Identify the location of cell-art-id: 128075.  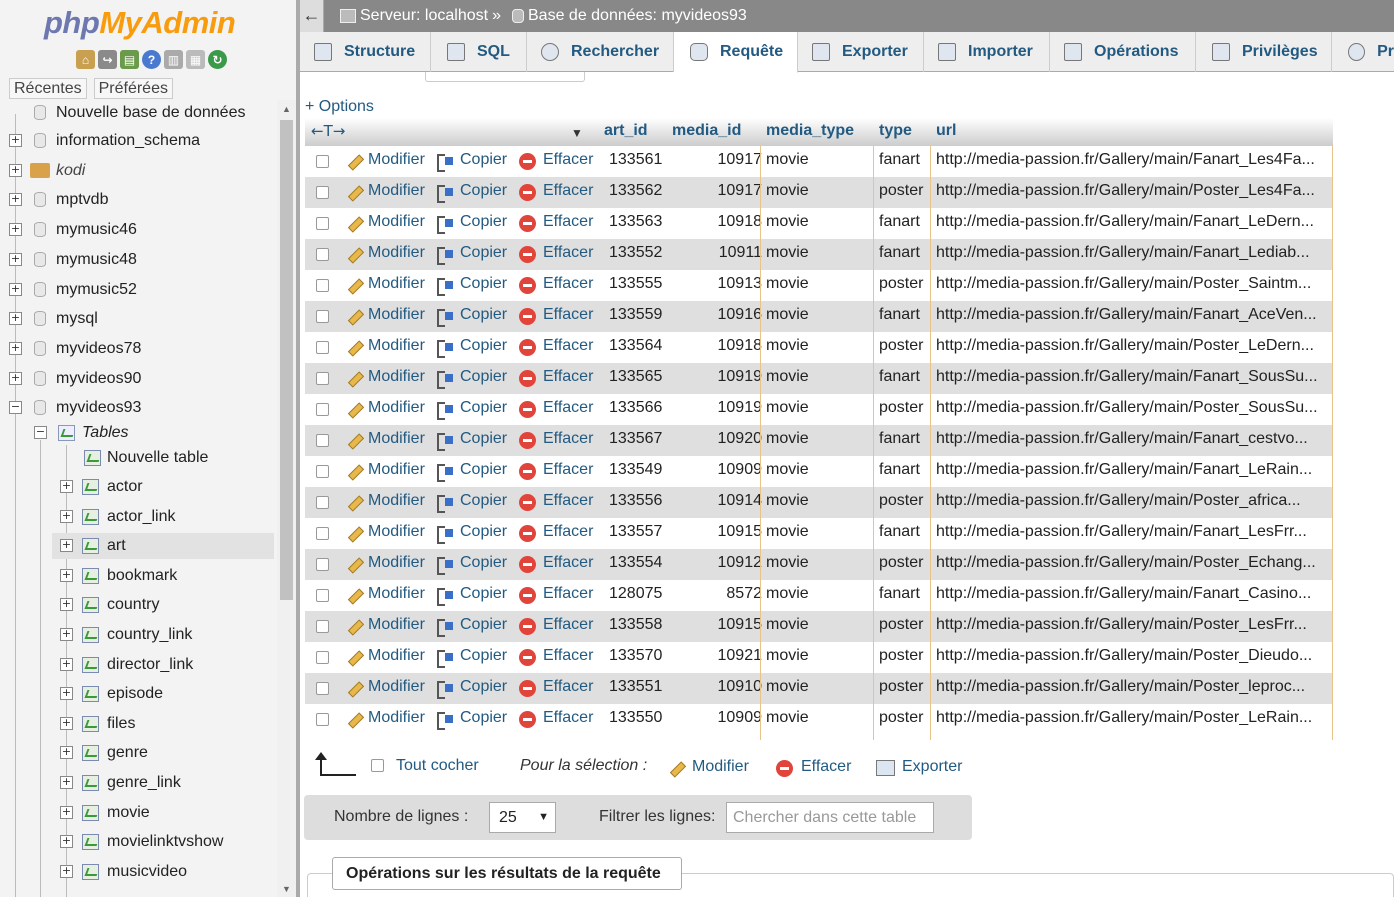
(635, 594).